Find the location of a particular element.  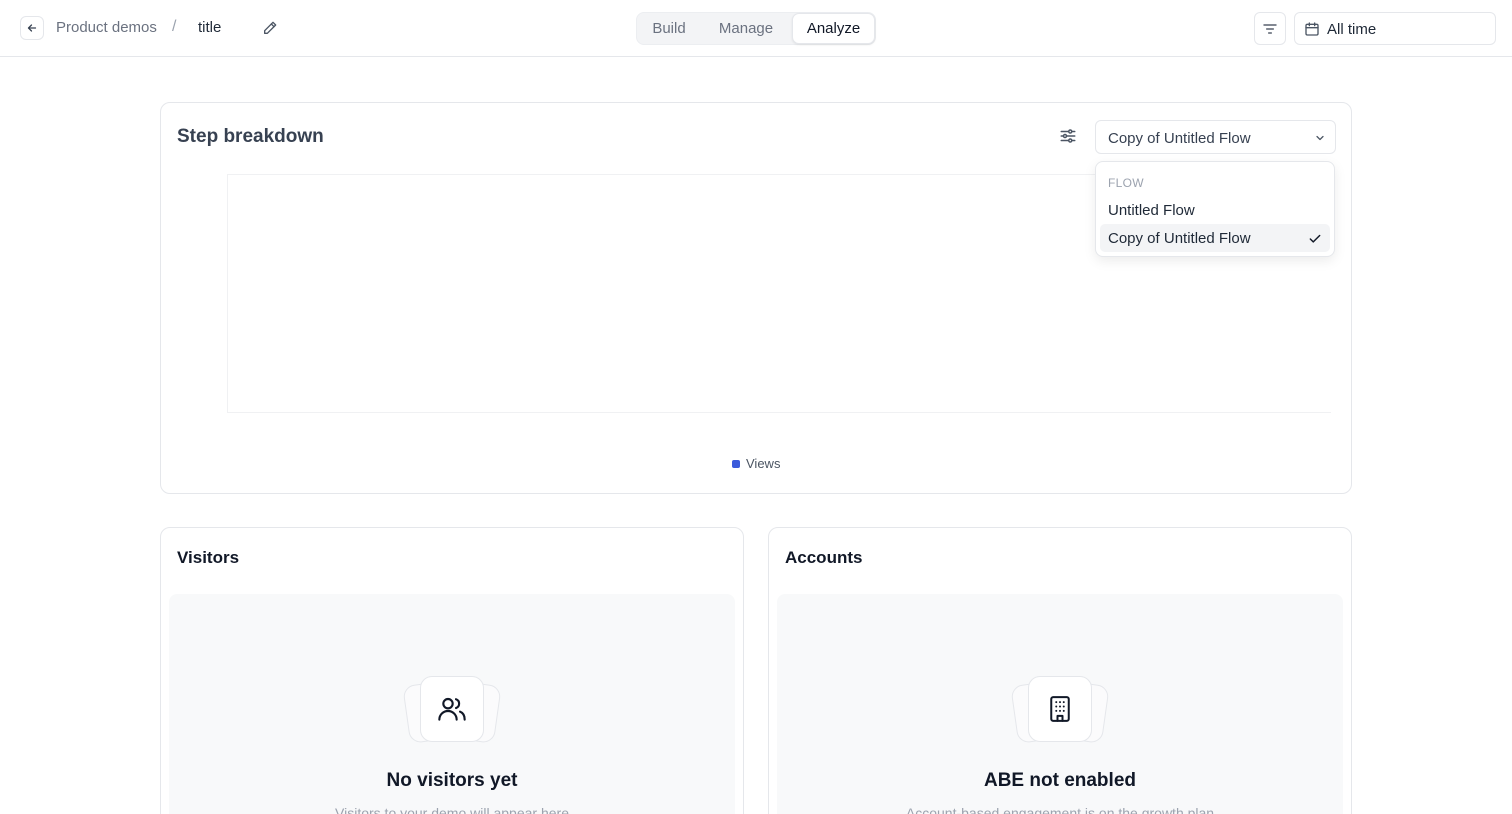

sliders-icon is located at coordinates (1068, 136).